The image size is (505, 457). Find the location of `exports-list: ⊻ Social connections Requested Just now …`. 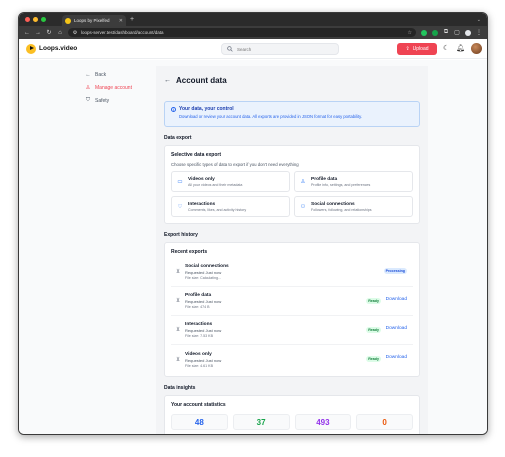

exports-list: ⊻ Social connections Requested Just now … is located at coordinates (292, 316).